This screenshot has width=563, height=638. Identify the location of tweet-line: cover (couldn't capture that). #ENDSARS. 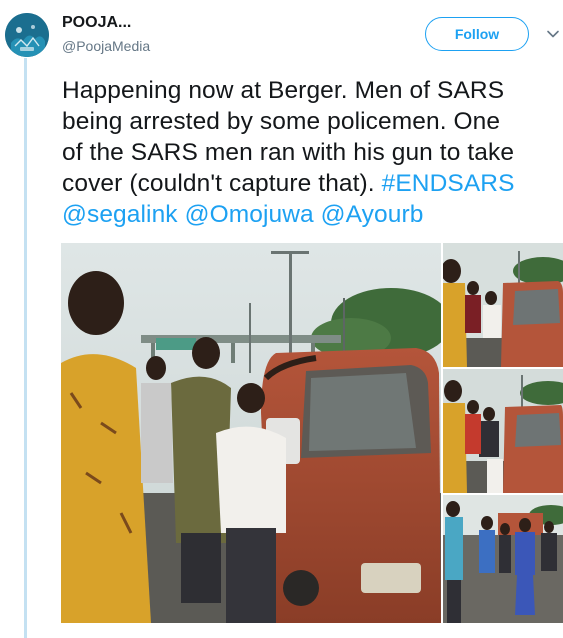
(311, 183).